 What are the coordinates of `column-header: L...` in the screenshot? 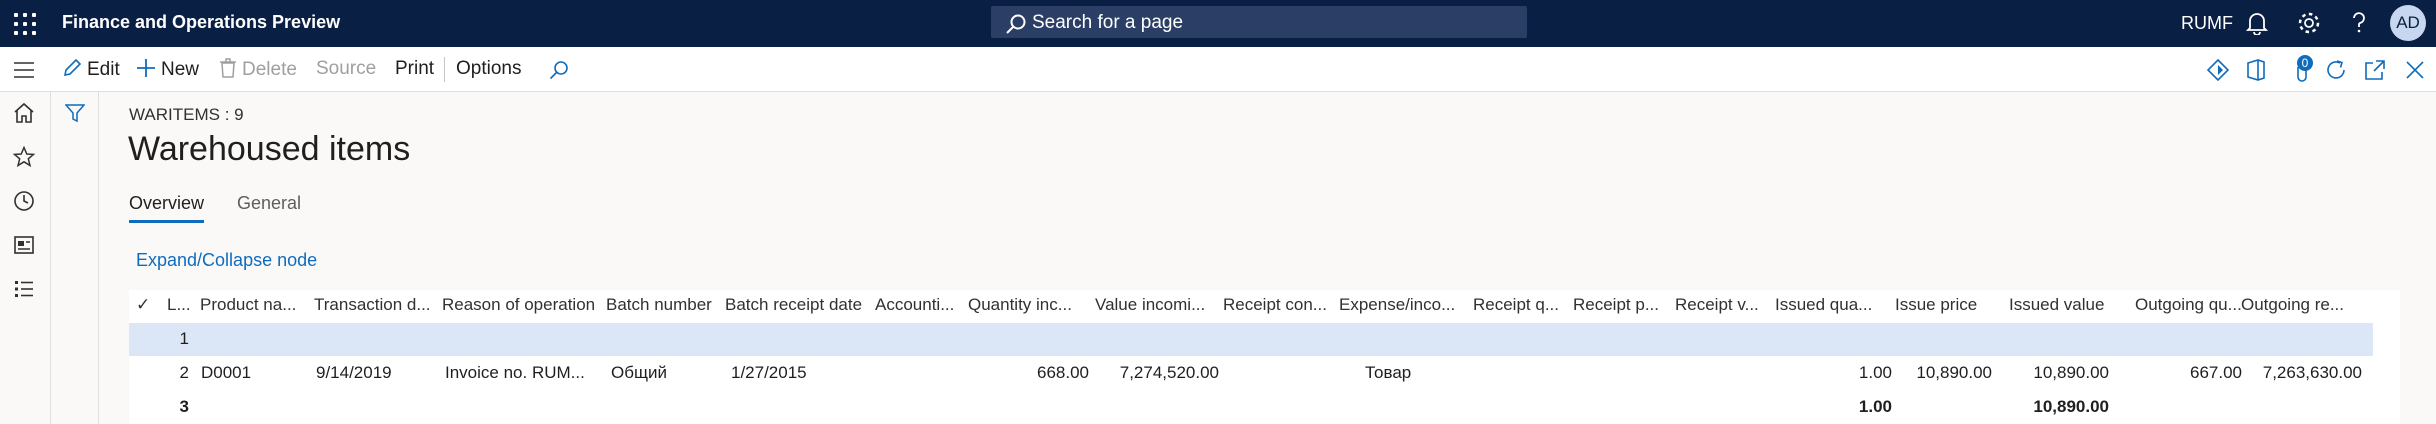 It's located at (179, 305).